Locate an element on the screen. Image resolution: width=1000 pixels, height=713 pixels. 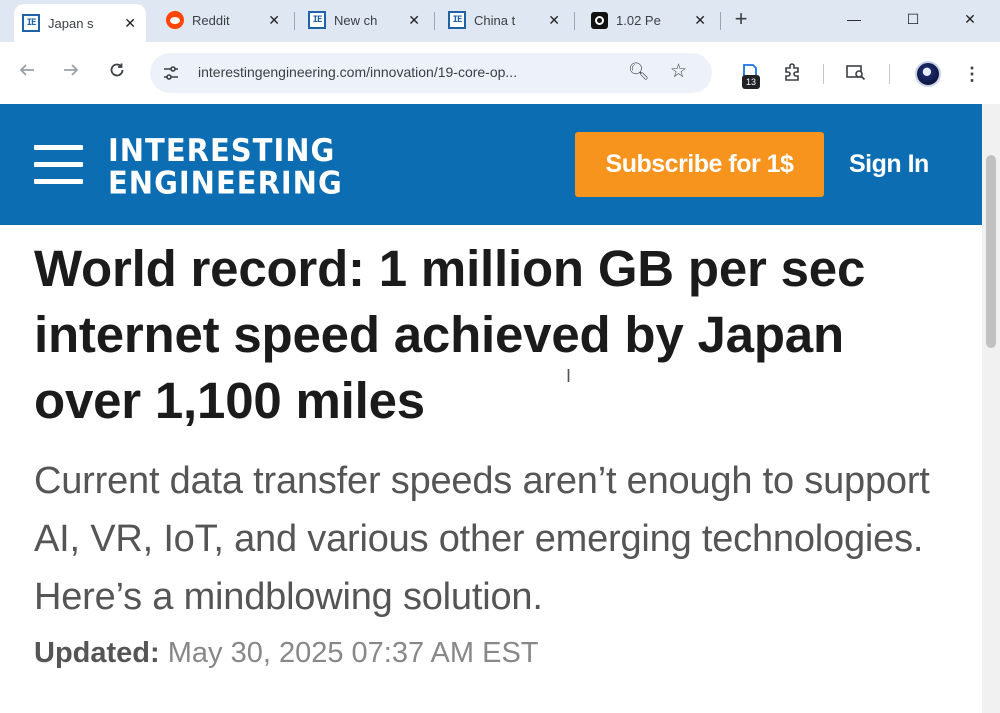
maximize-button: ☐ is located at coordinates (913, 19).